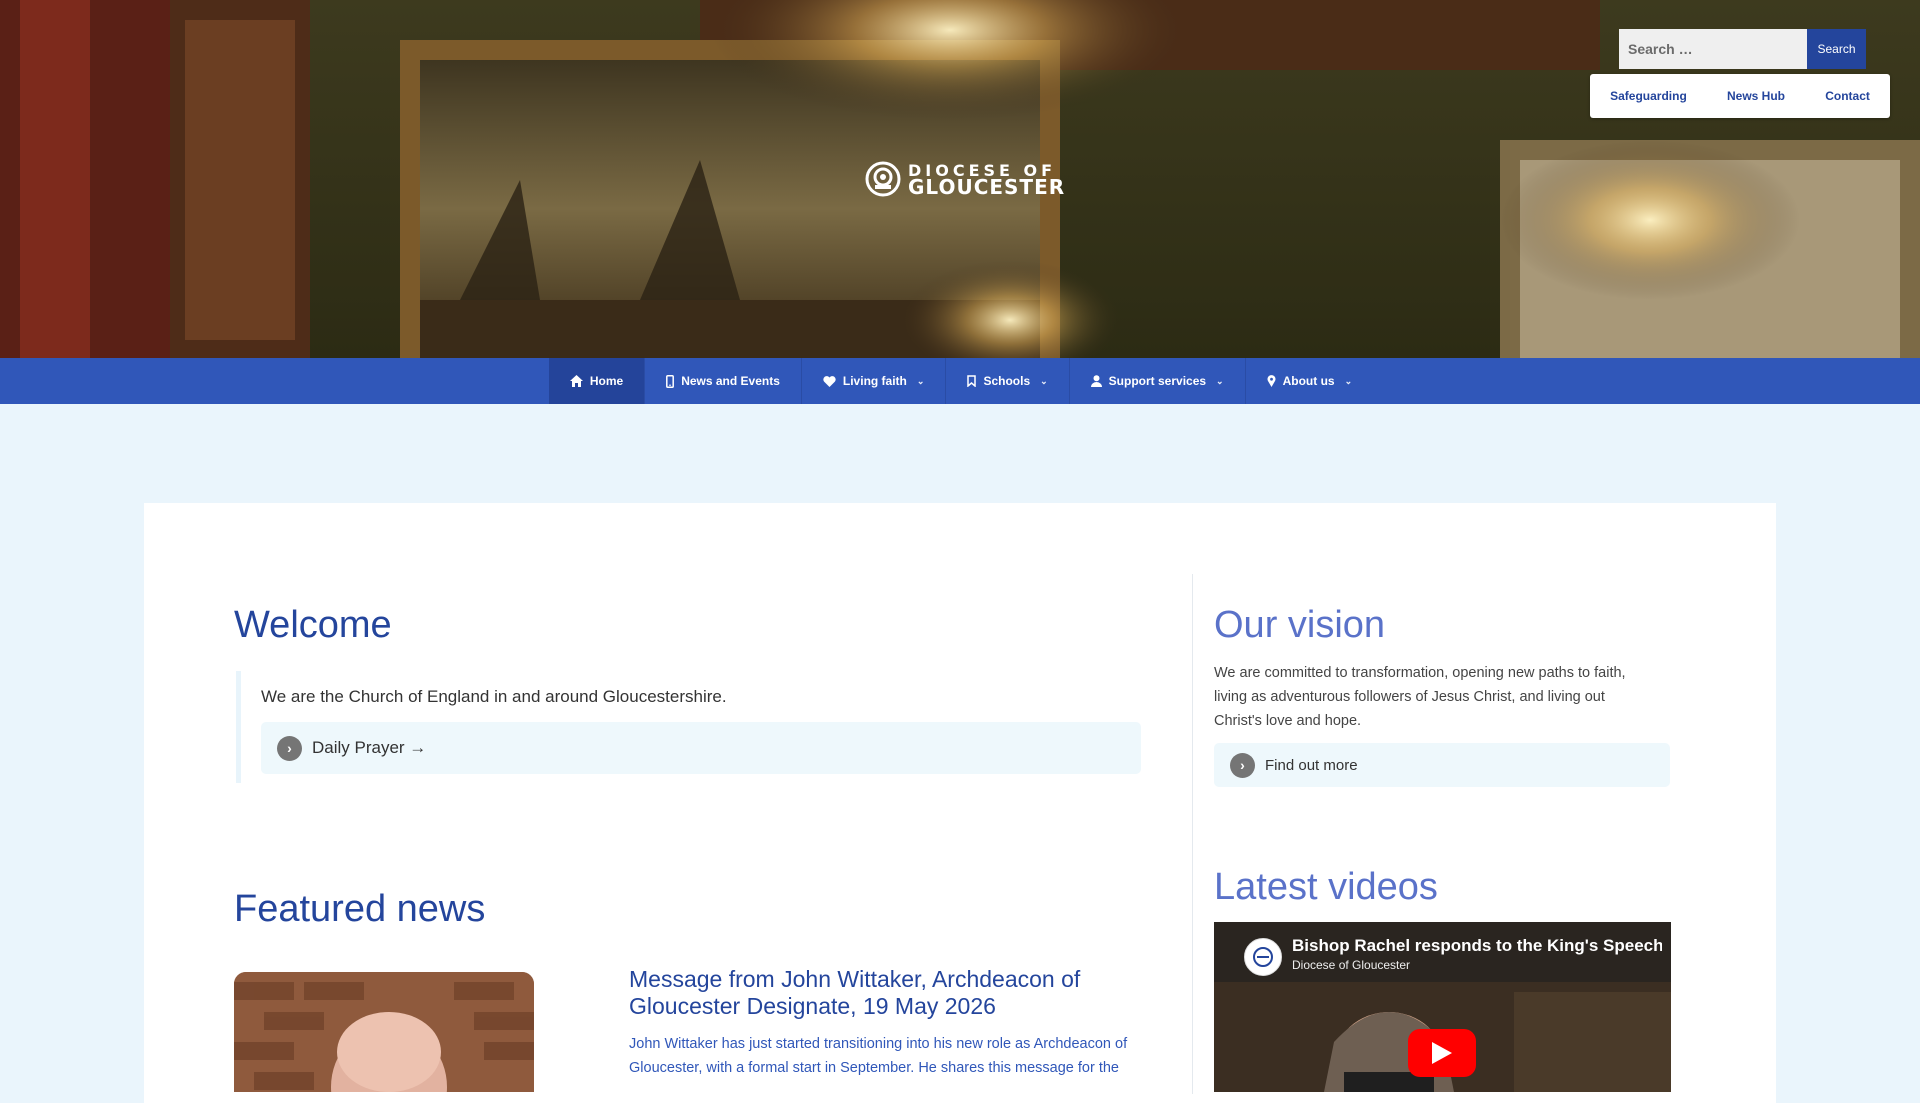  I want to click on column-divider, so click(1192, 834).